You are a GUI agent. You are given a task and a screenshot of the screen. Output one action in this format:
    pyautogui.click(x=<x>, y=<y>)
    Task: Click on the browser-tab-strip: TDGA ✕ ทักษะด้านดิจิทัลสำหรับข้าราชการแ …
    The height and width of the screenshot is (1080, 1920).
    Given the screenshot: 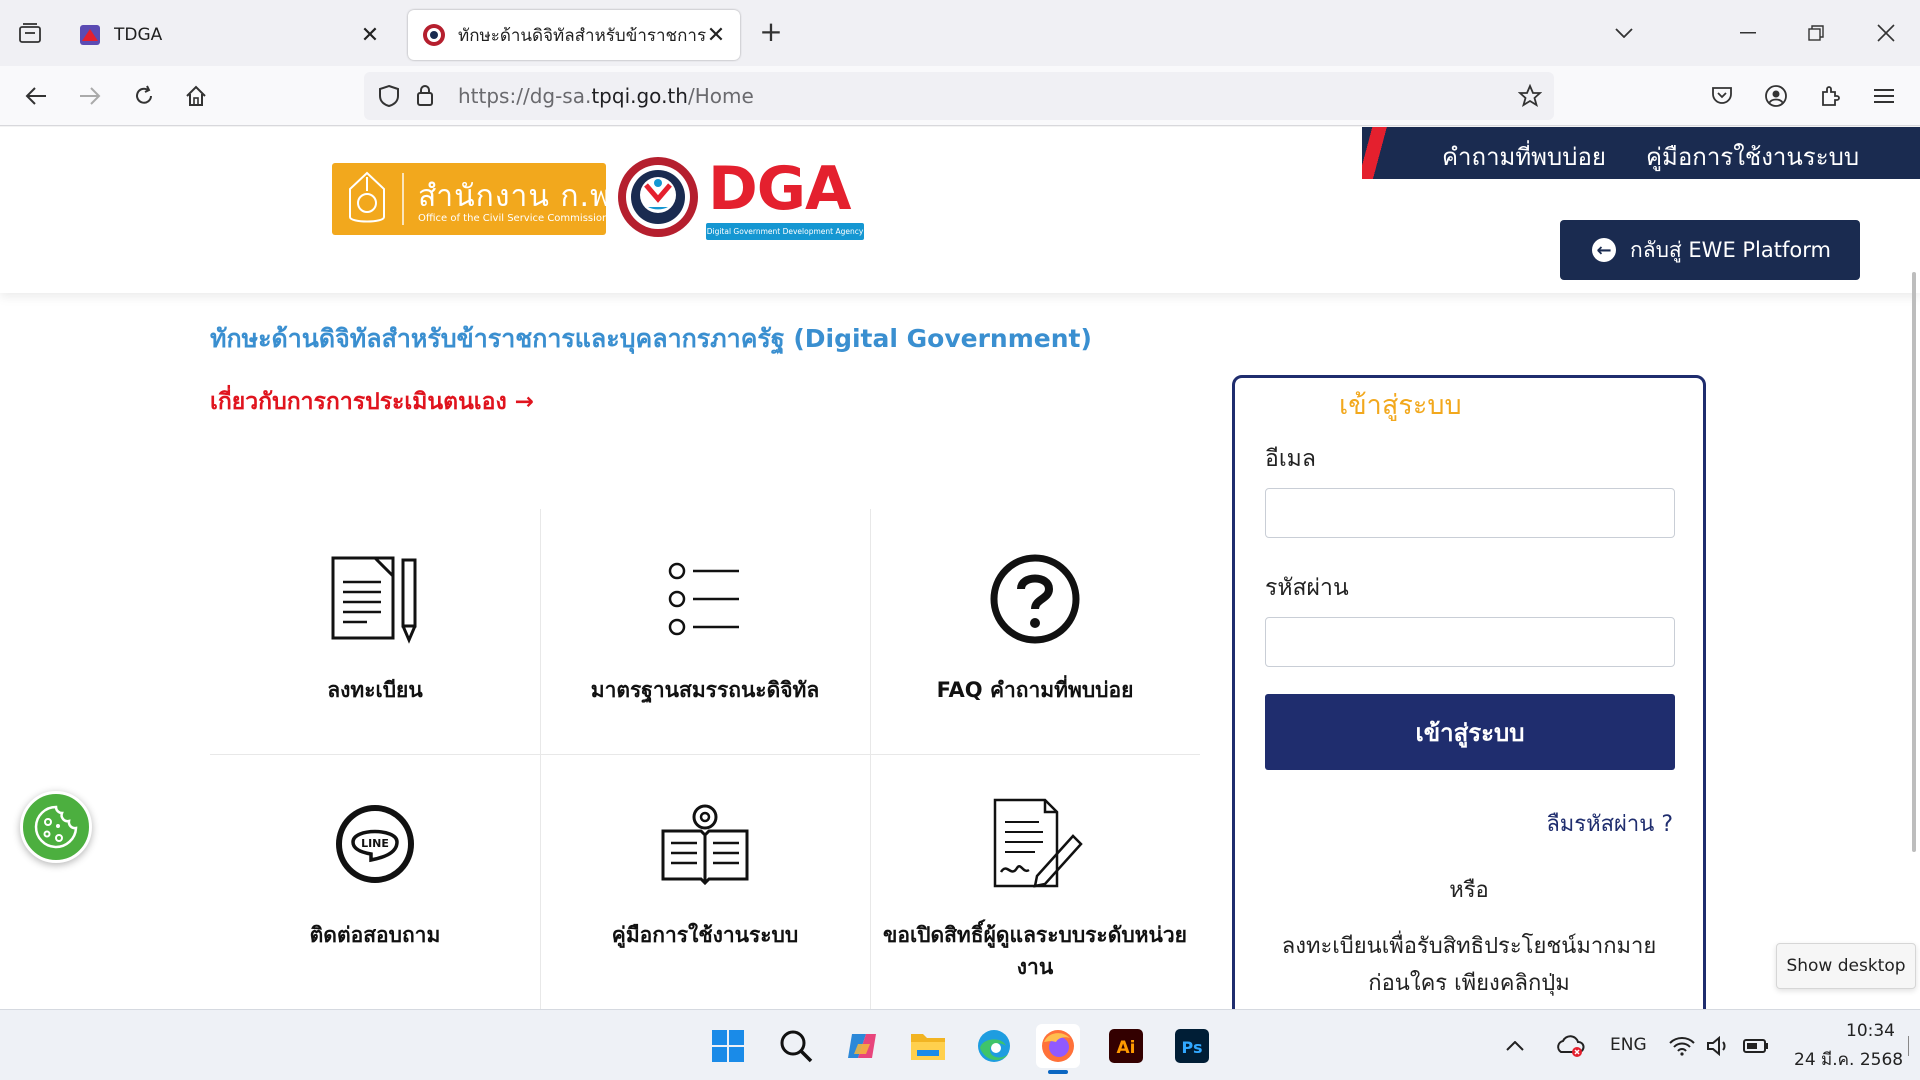 What is the action you would take?
    pyautogui.click(x=960, y=33)
    